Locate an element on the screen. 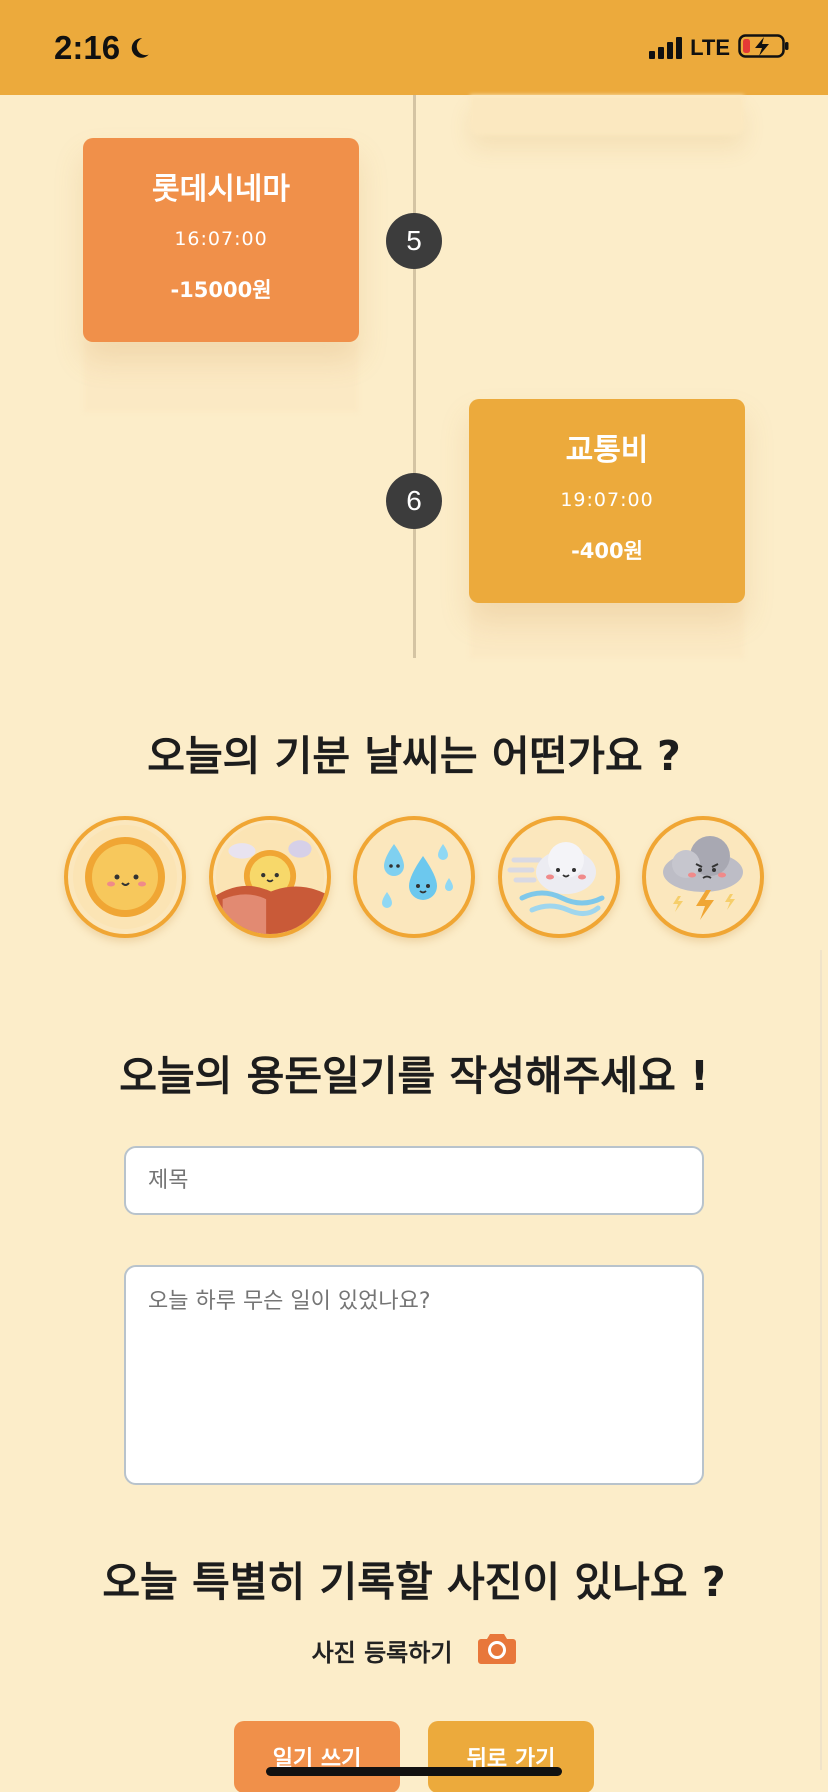 The image size is (828, 1792). card-title: 롯데시네마 is located at coordinates (221, 189).